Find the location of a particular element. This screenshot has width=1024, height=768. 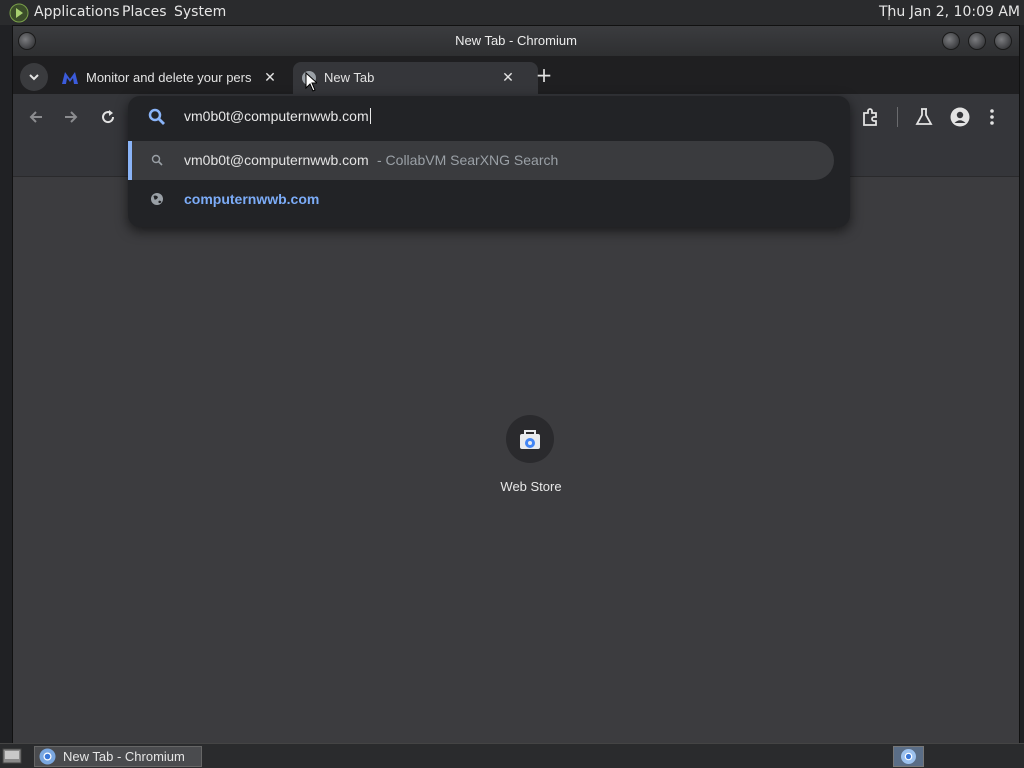

shortcut-icon-circle is located at coordinates (530, 439).